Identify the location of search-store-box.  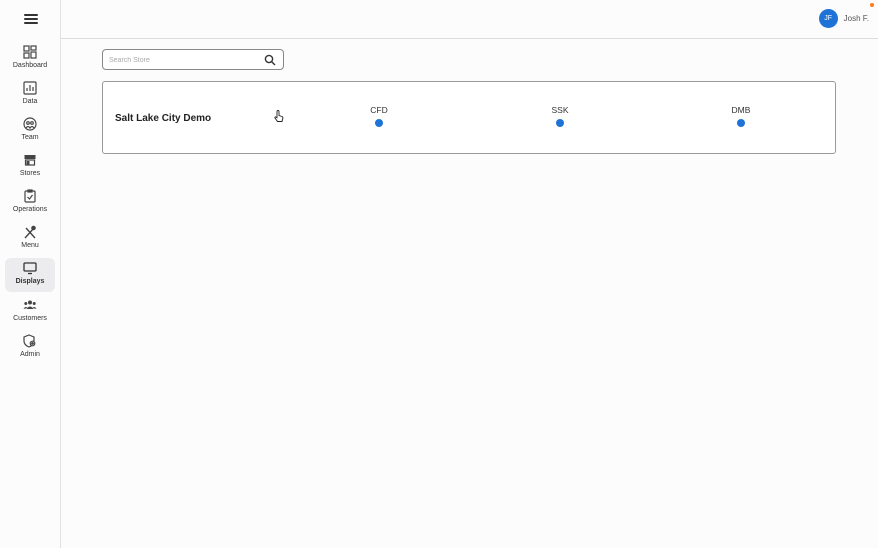
(193, 59).